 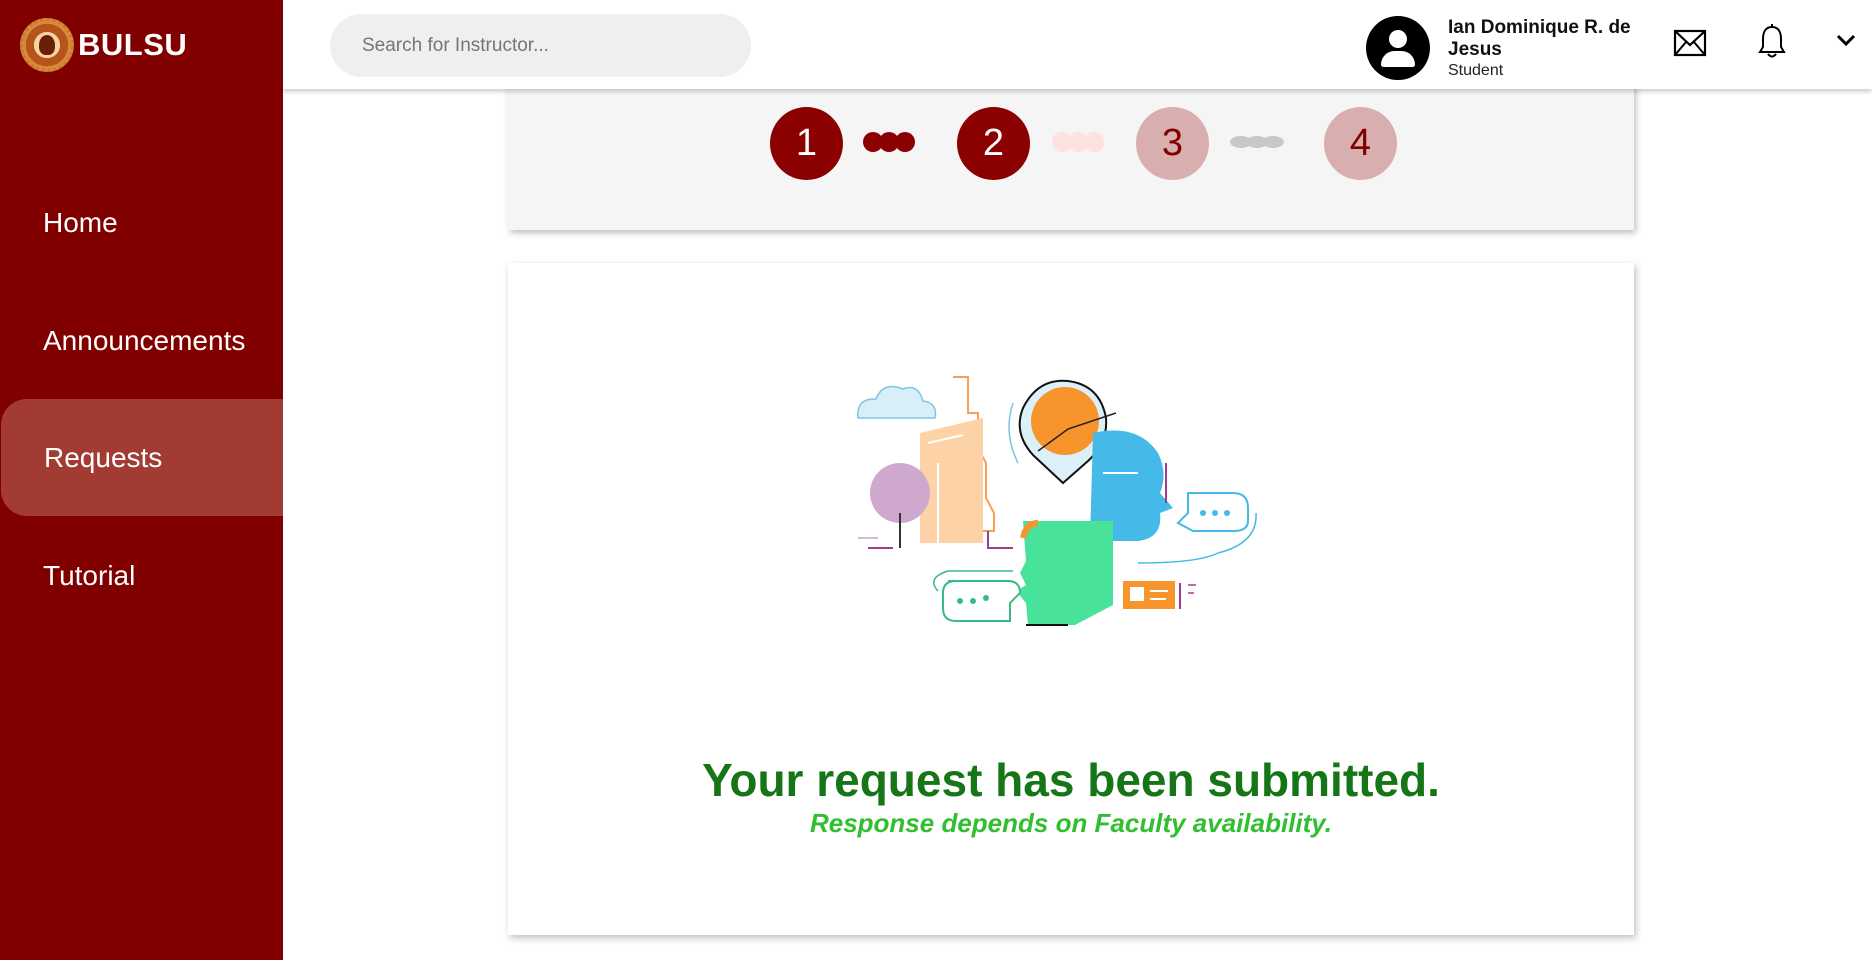 I want to click on sidebar-item-label: Requests, so click(x=103, y=457).